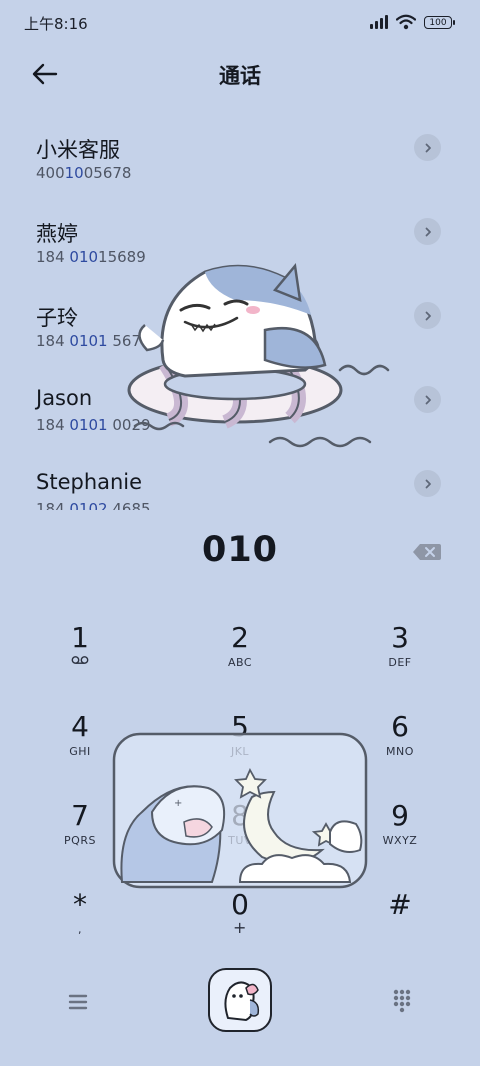 The image size is (480, 1066). I want to click on contact-name: 子玲, so click(57, 318).